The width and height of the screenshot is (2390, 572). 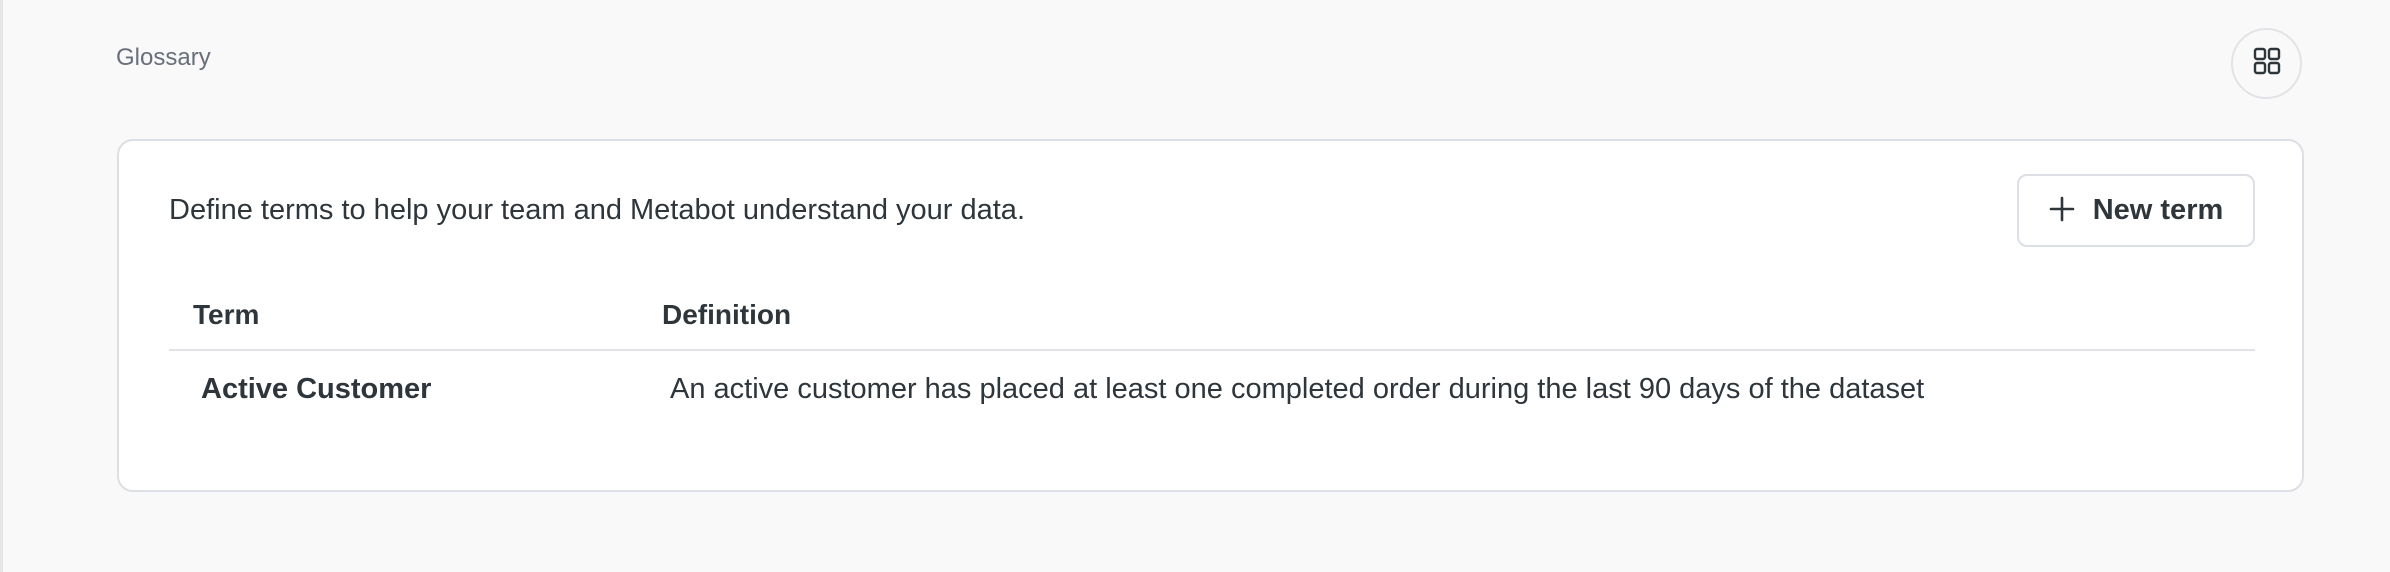 I want to click on table-header: Term Definition, so click(x=1212, y=321).